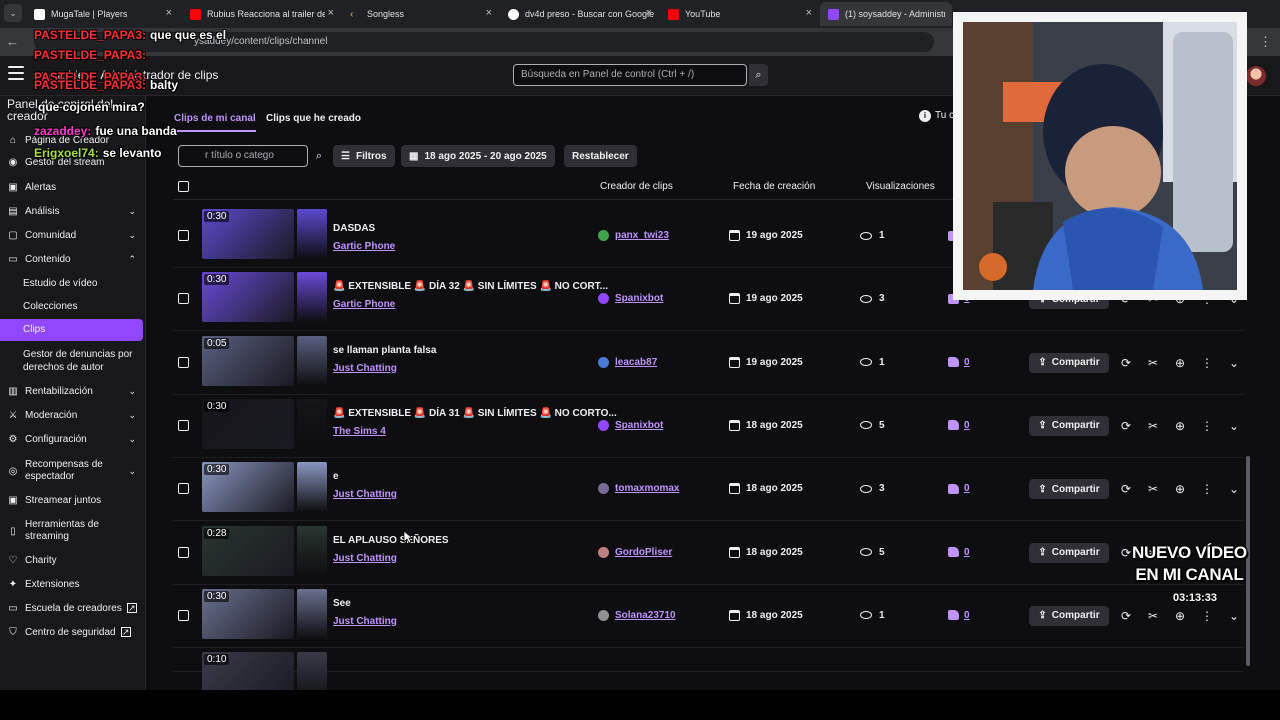 The height and width of the screenshot is (720, 1280). What do you see at coordinates (420, 14) in the screenshot?
I see `browser-tab: ‹ Songless ×` at bounding box center [420, 14].